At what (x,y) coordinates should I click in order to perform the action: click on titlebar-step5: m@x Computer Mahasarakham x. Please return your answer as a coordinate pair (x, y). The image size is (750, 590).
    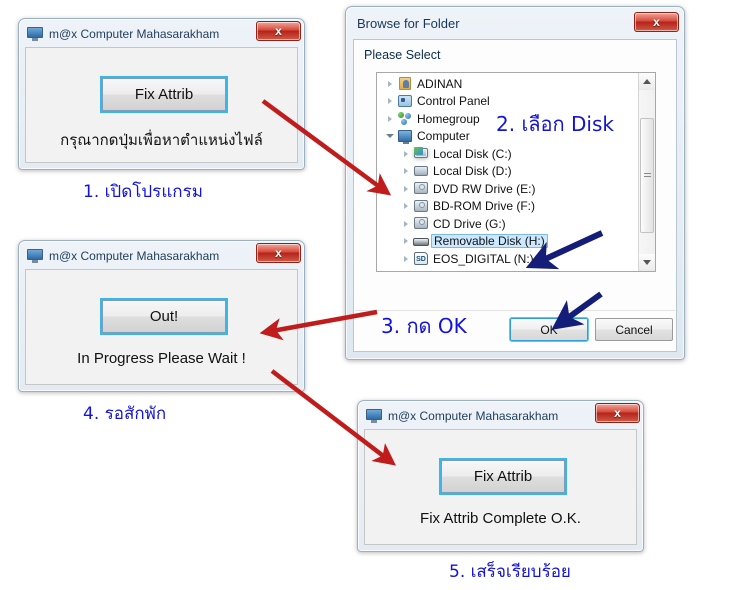
    Looking at the image, I should click on (500, 415).